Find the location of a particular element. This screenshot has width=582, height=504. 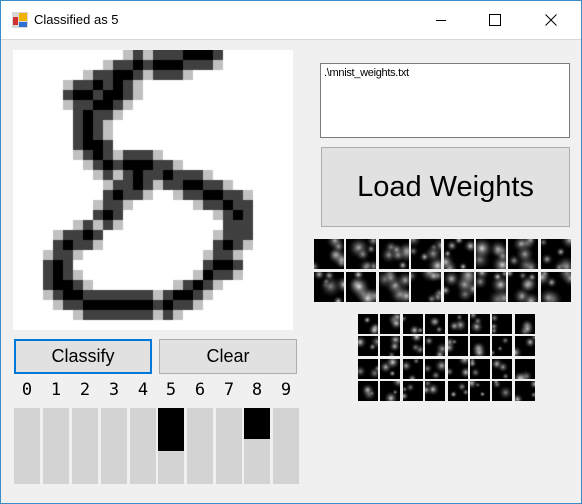

digit-label-9: 9 is located at coordinates (286, 390).